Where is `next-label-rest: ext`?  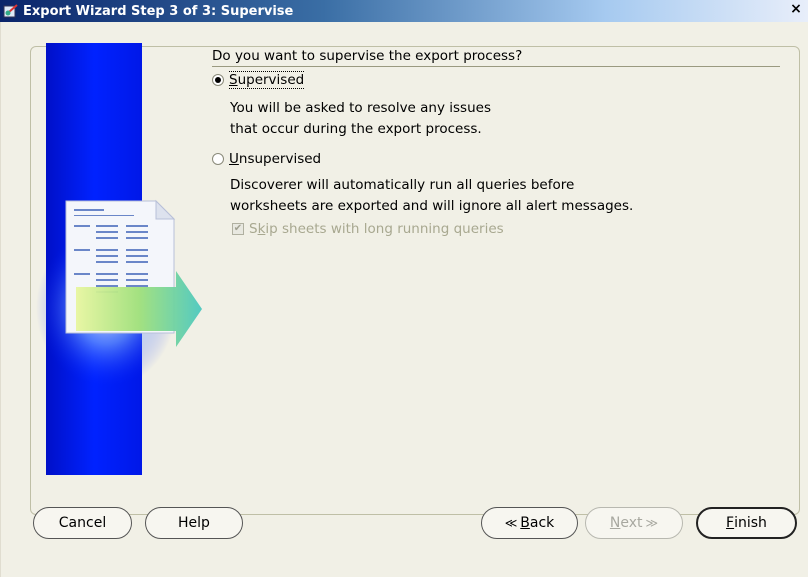 next-label-rest: ext is located at coordinates (631, 523).